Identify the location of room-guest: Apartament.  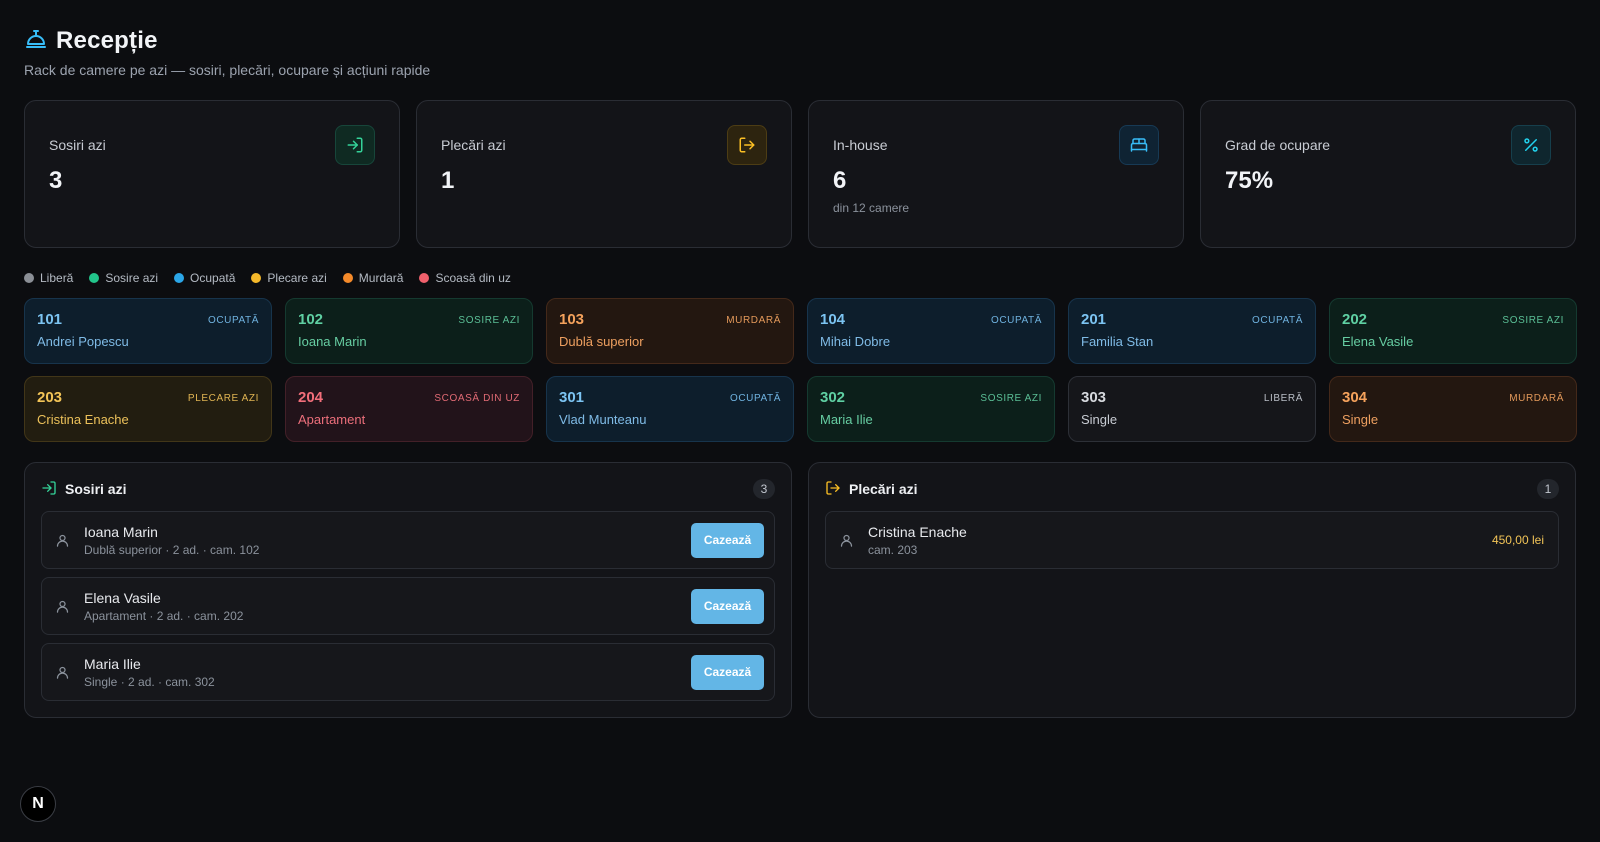
(332, 419).